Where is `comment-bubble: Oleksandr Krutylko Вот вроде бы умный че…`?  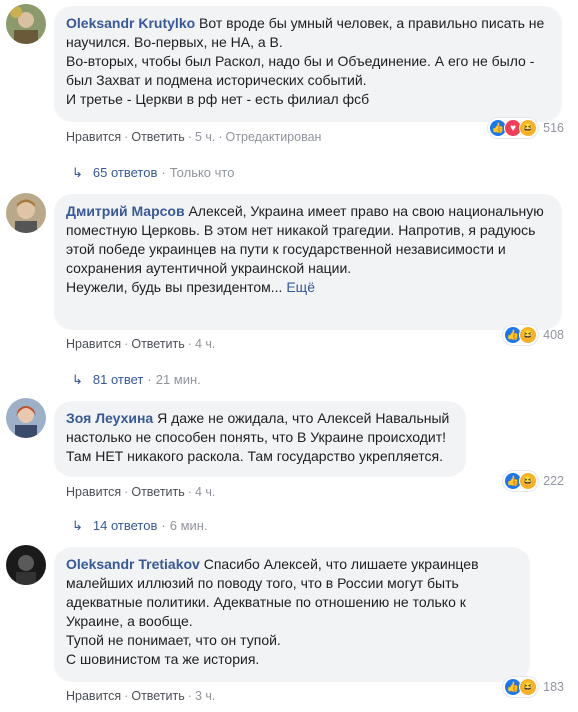
comment-bubble: Oleksandr Krutylko Вот вроде бы умный че… is located at coordinates (308, 64).